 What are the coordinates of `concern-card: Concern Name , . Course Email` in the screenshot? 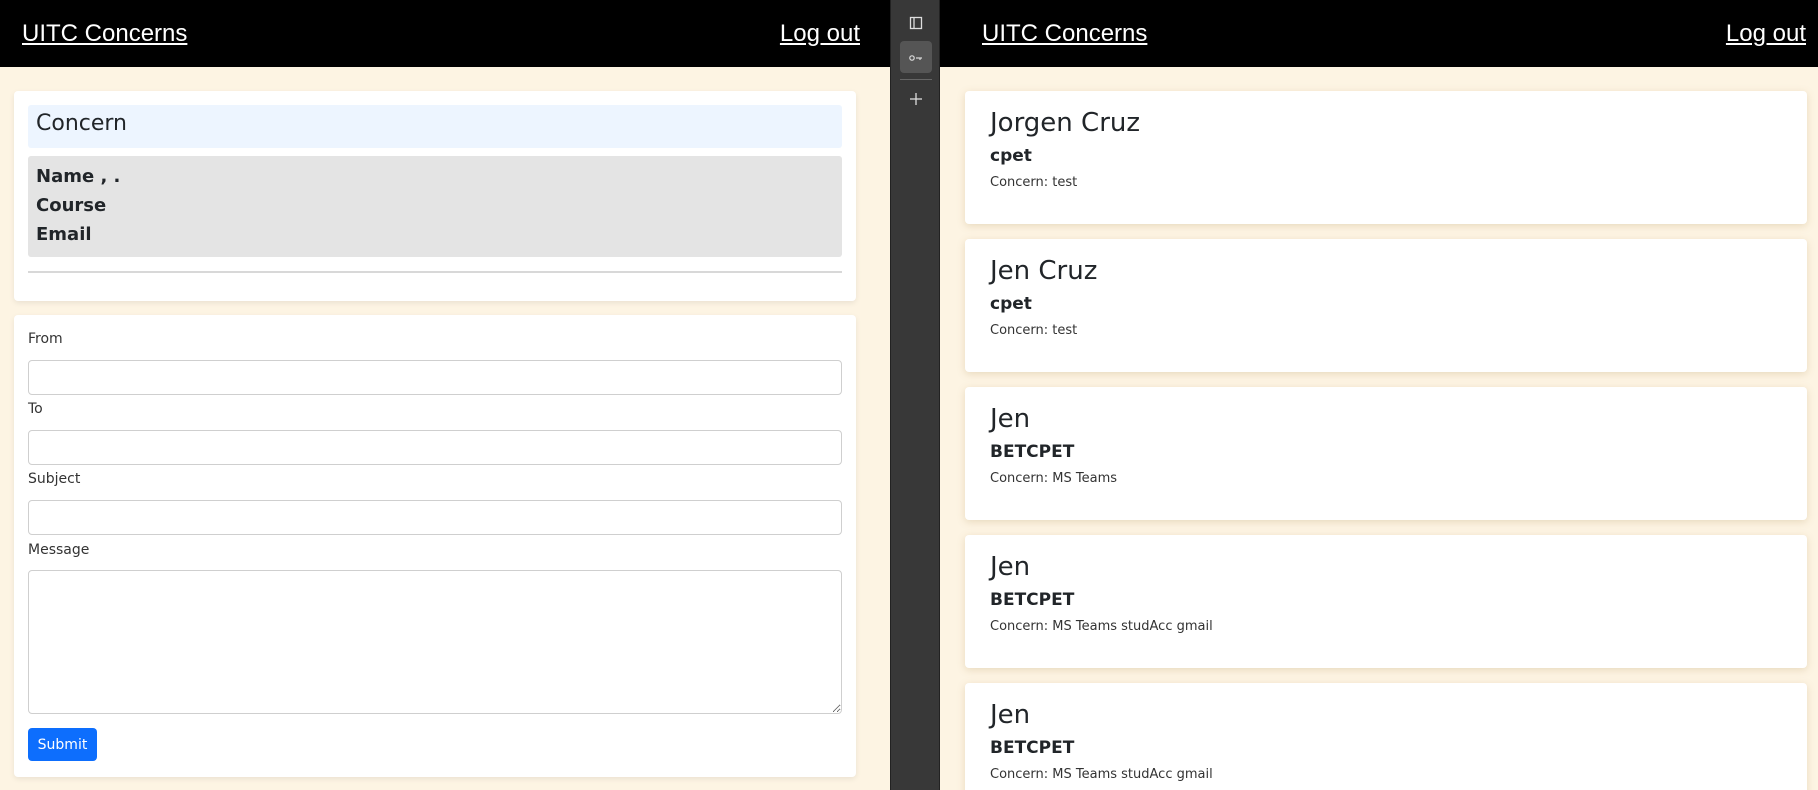 It's located at (435, 196).